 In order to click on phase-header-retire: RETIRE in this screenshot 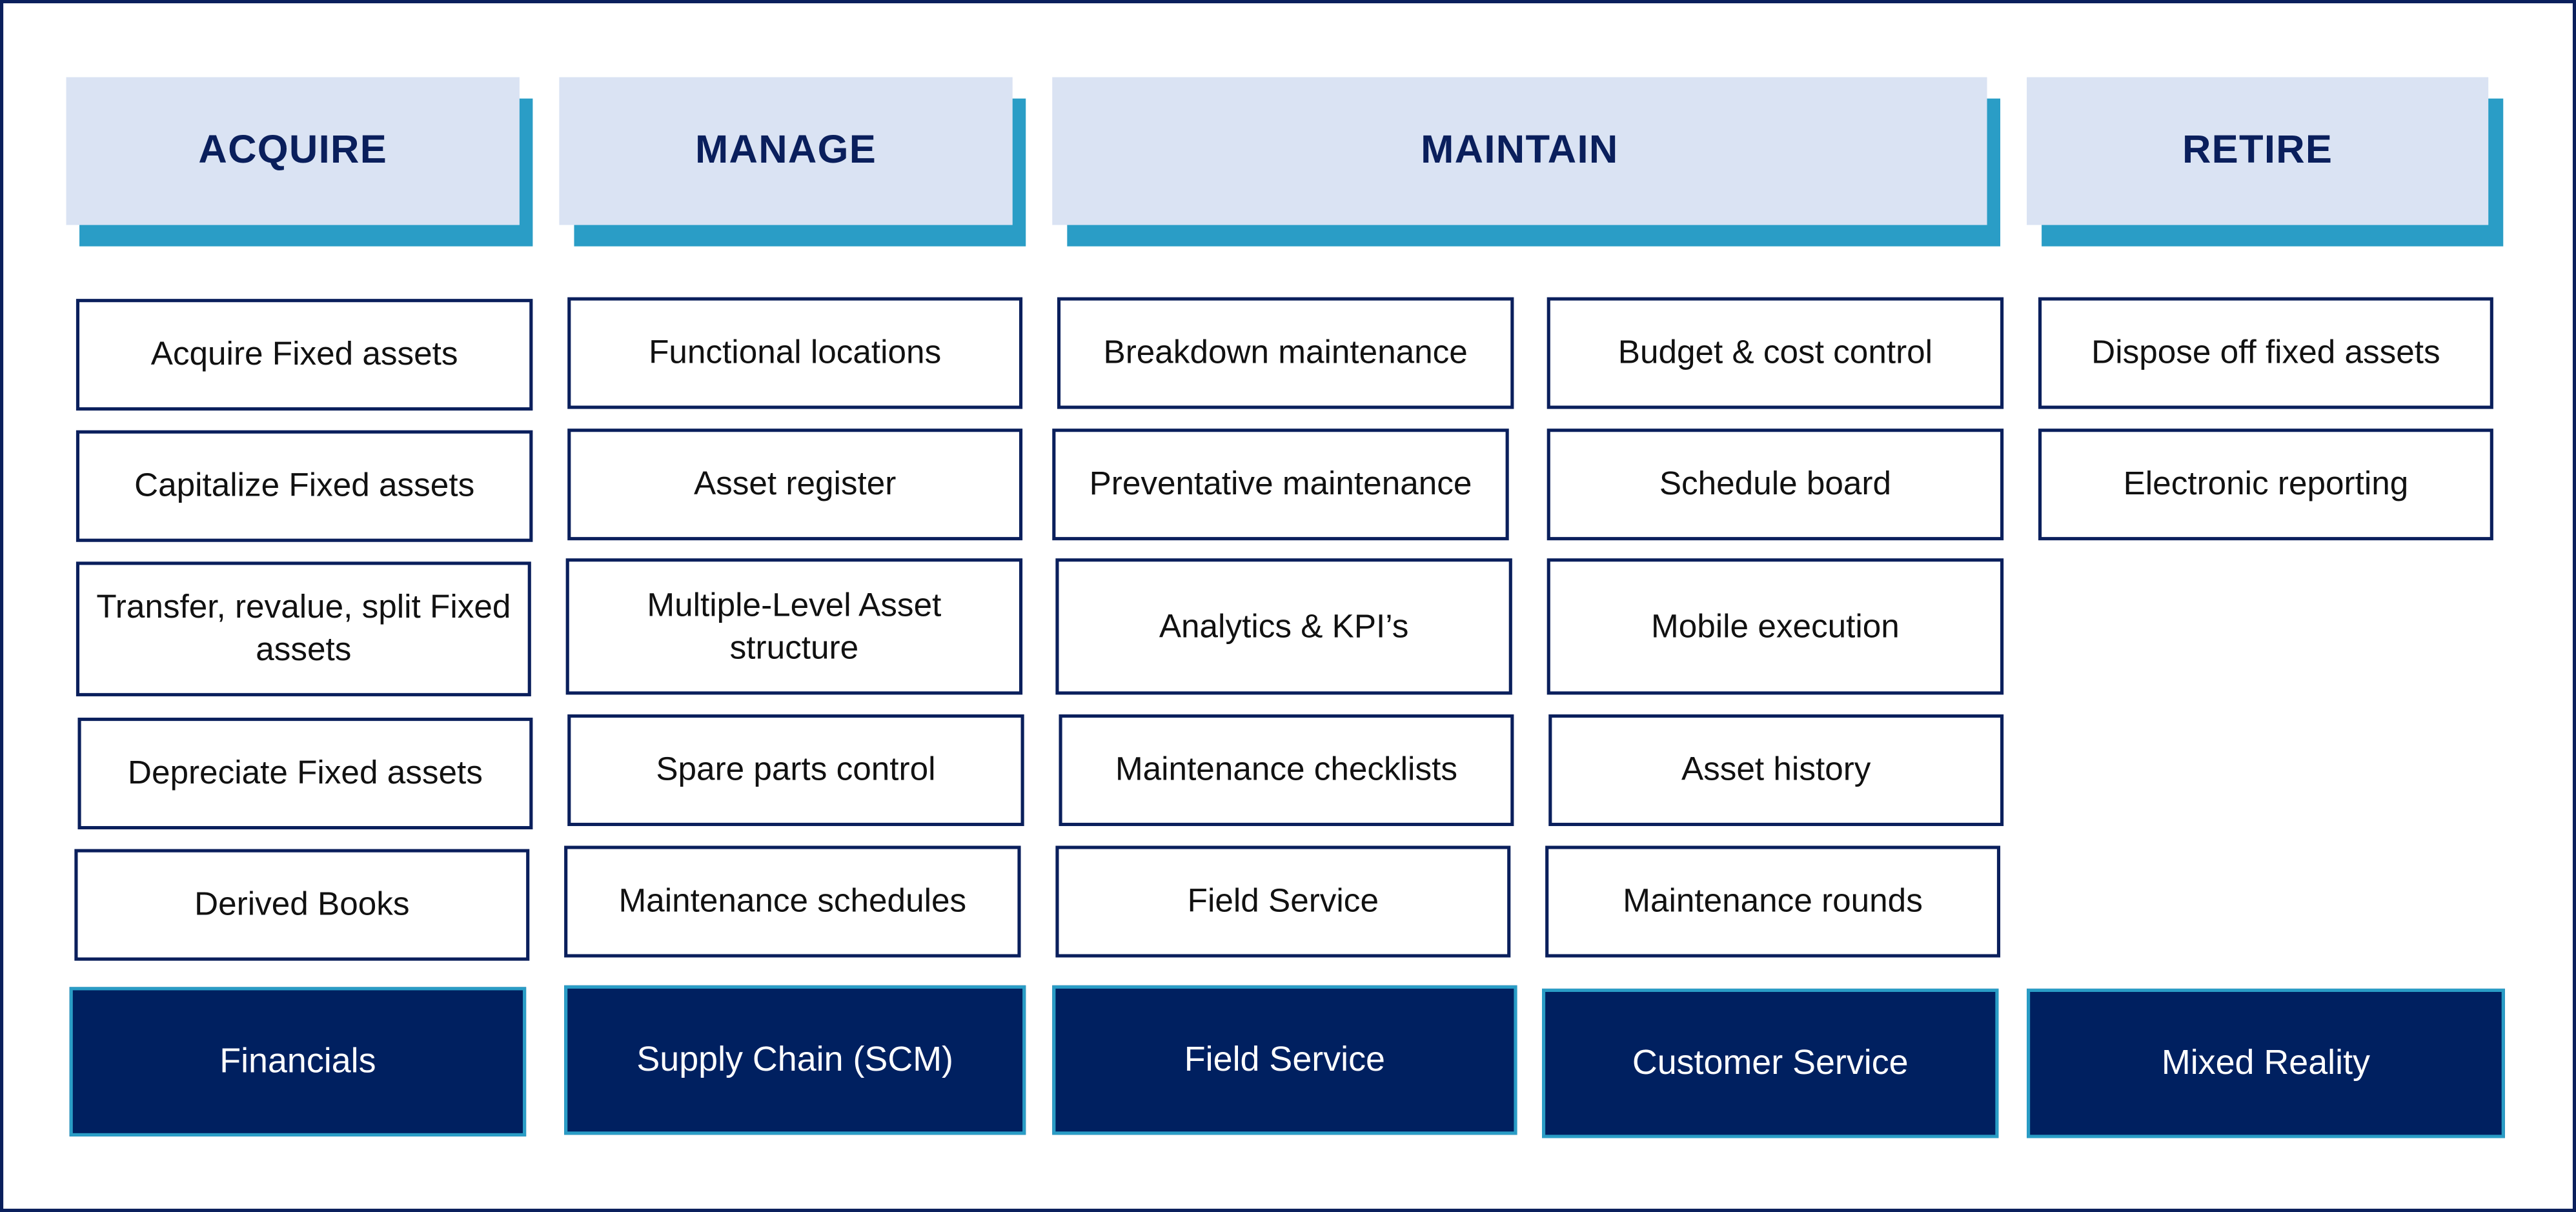, I will do `click(2258, 151)`.